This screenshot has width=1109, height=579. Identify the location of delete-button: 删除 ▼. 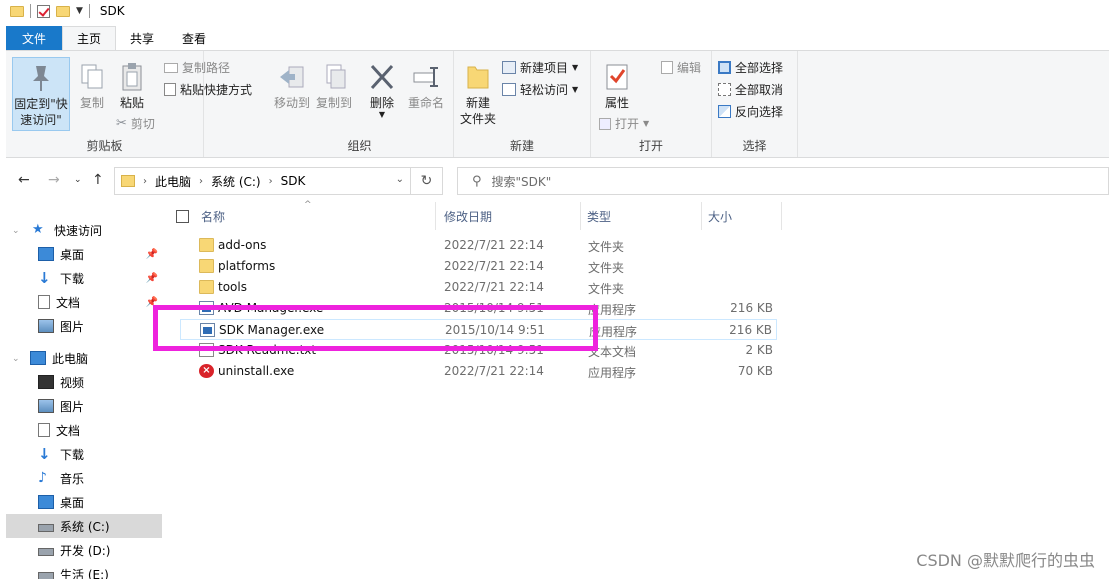
(382, 92).